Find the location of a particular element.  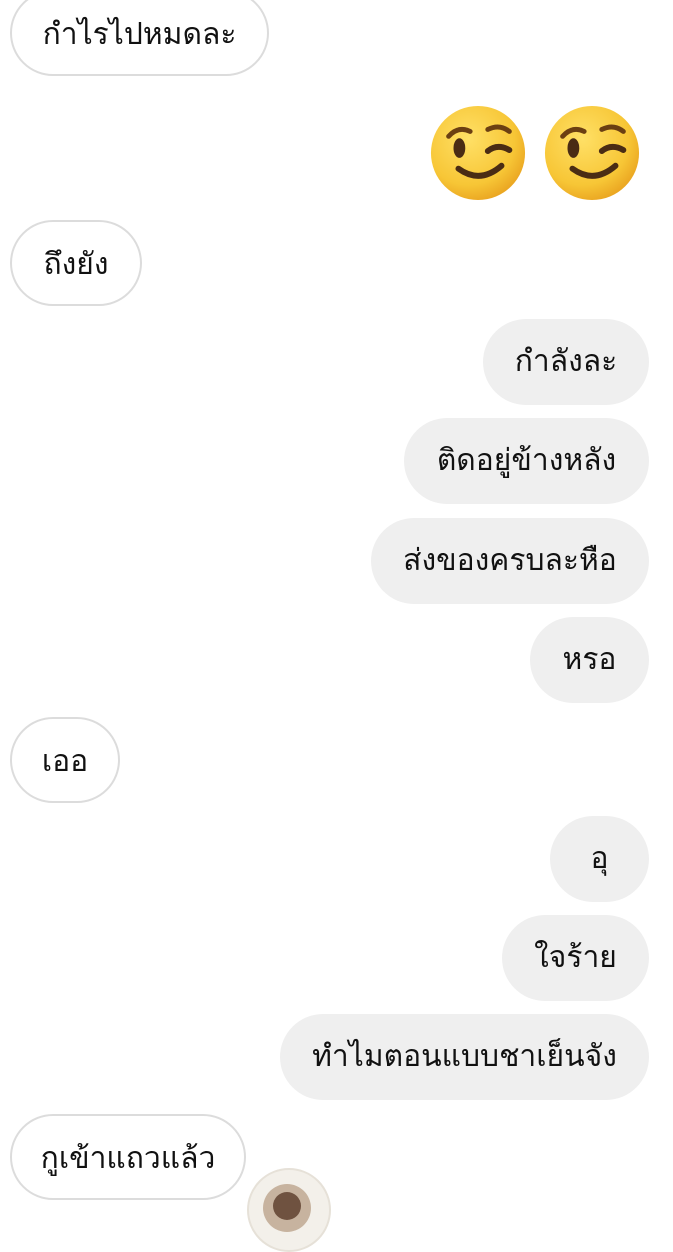

message-text: ถึงยัง is located at coordinates (76, 264).